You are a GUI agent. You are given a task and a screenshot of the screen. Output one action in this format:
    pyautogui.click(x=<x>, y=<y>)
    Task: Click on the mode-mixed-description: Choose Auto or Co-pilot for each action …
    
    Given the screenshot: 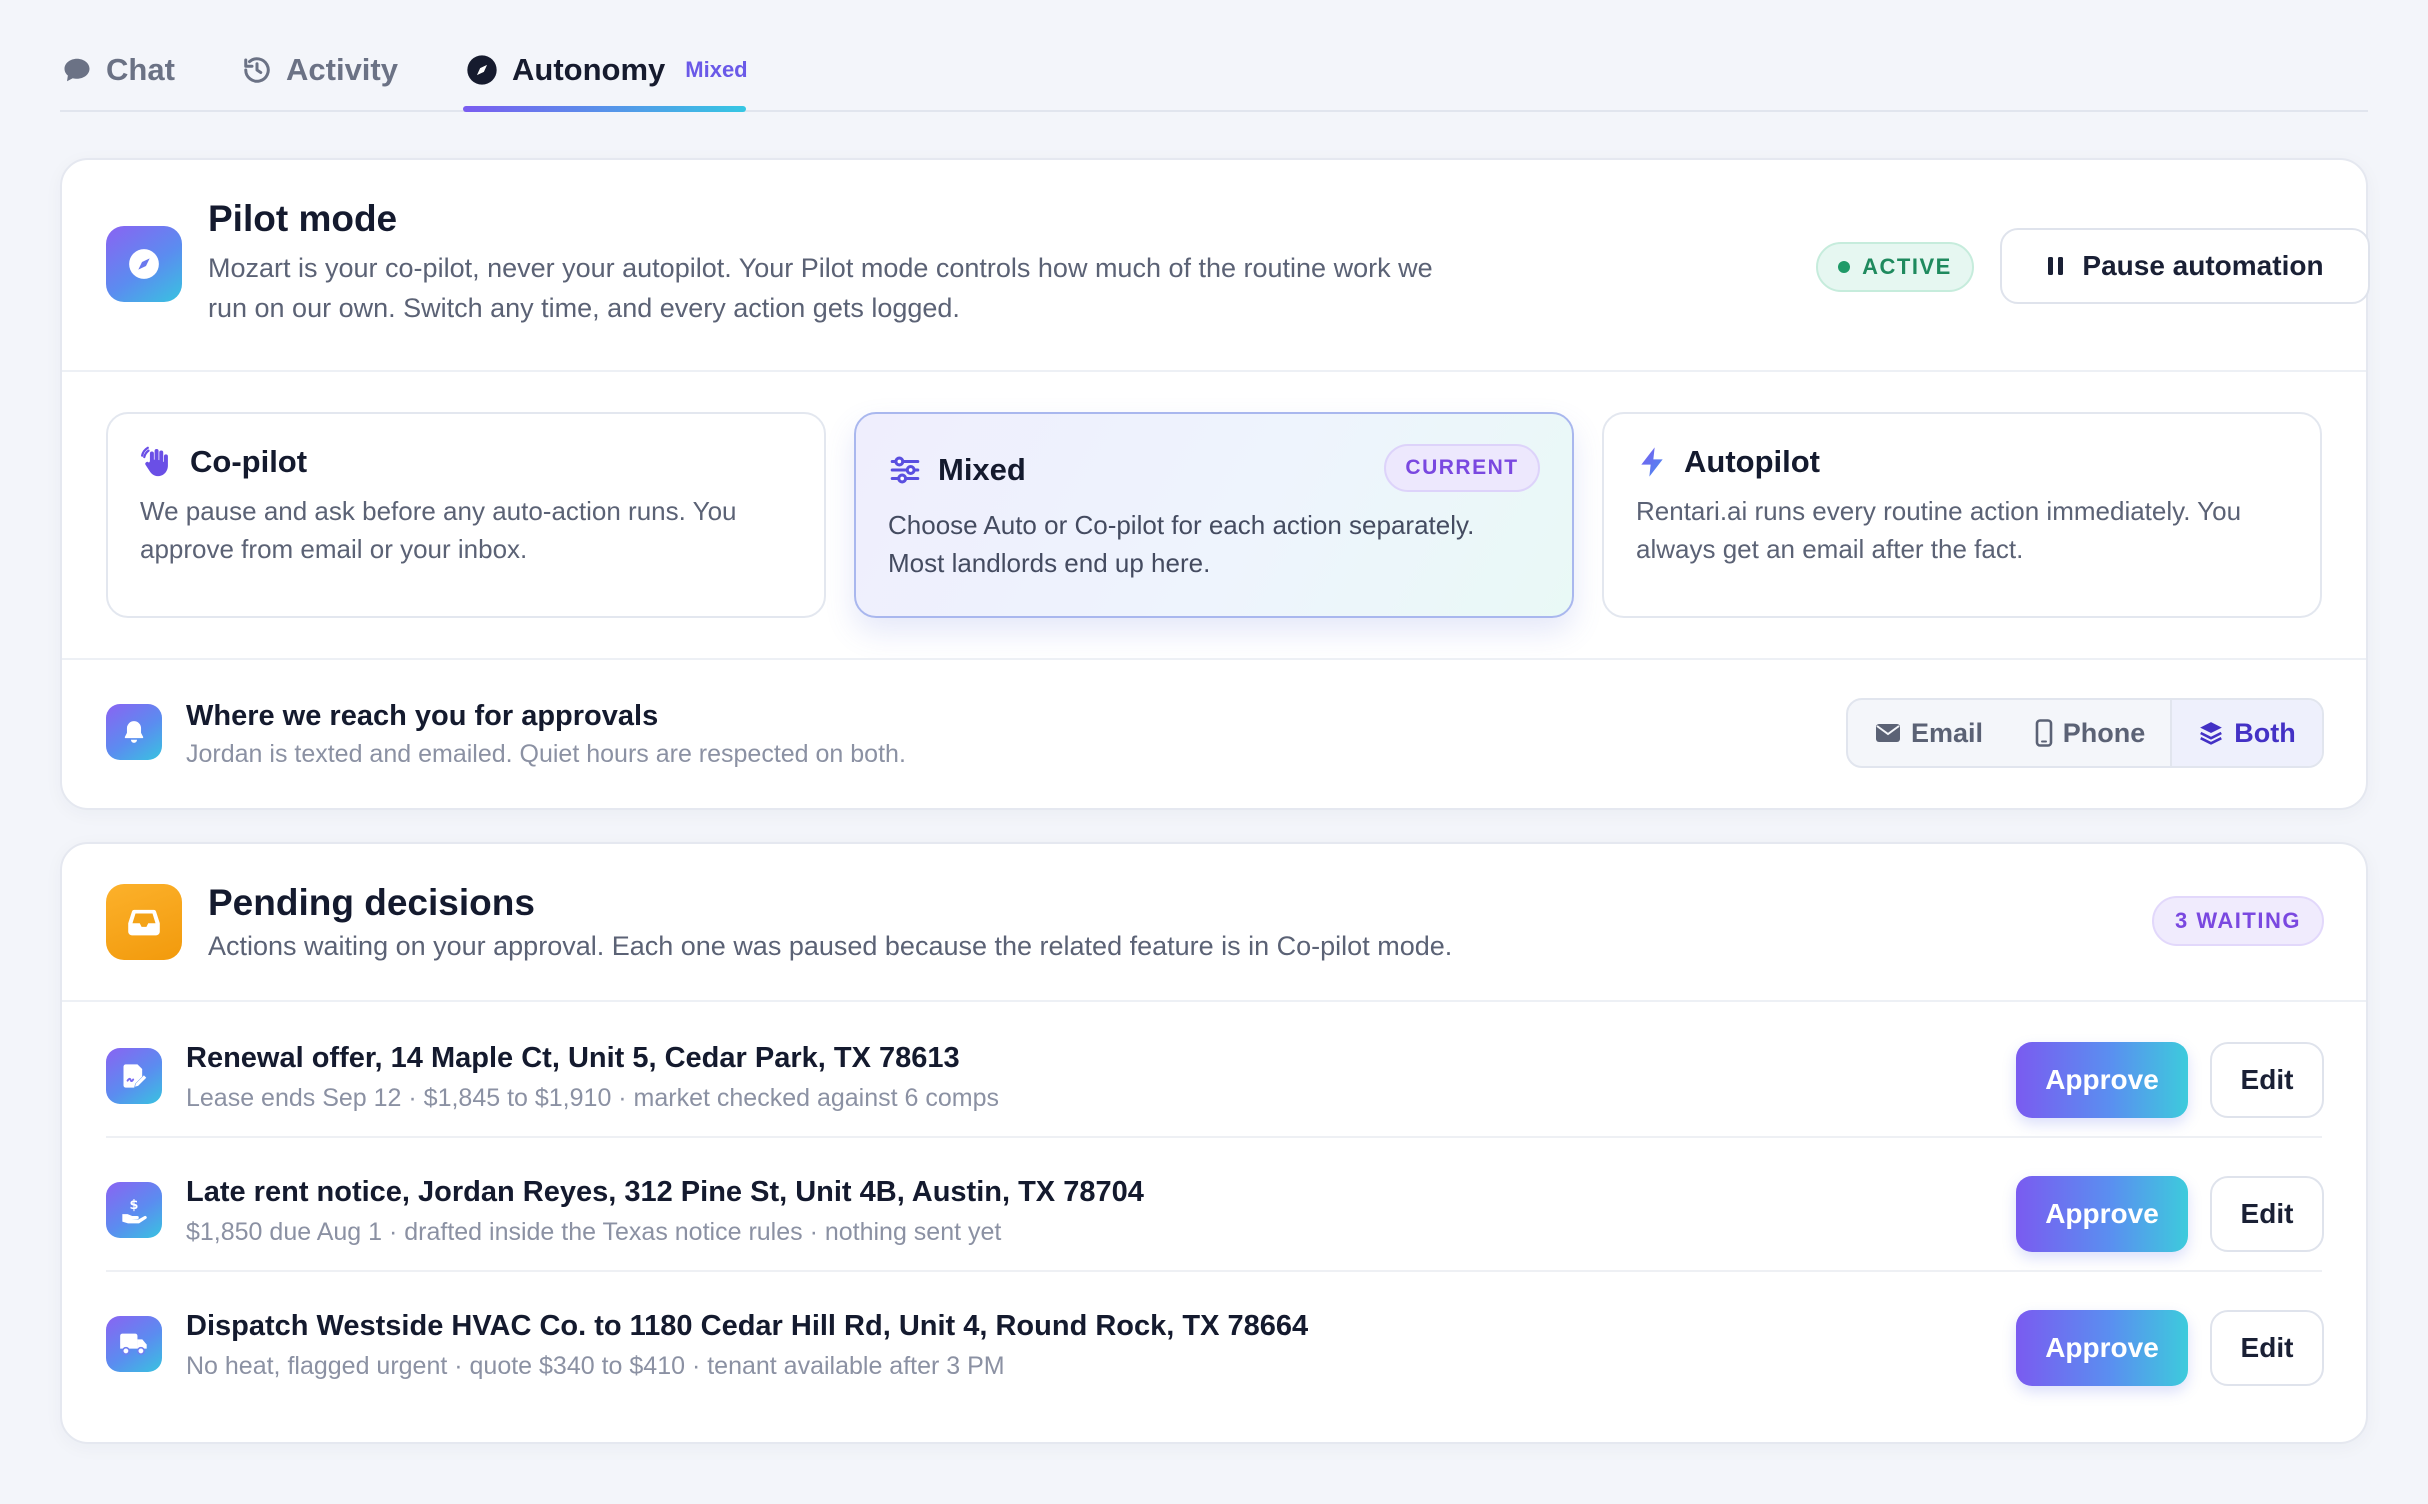 What is the action you would take?
    pyautogui.click(x=1218, y=544)
    